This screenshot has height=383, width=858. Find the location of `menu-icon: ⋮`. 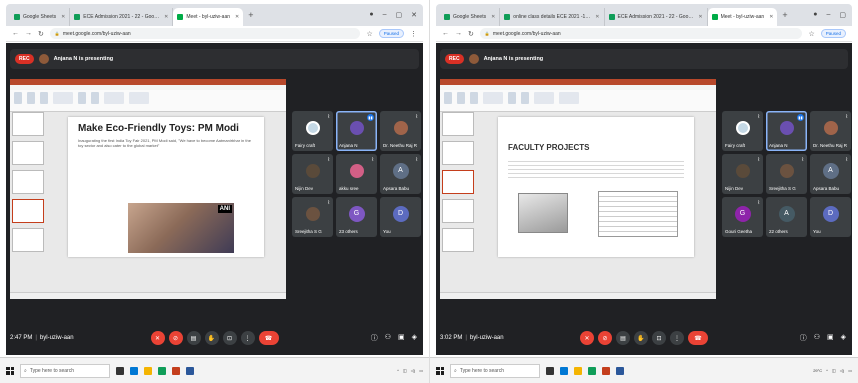

menu-icon: ⋮ is located at coordinates (413, 34).